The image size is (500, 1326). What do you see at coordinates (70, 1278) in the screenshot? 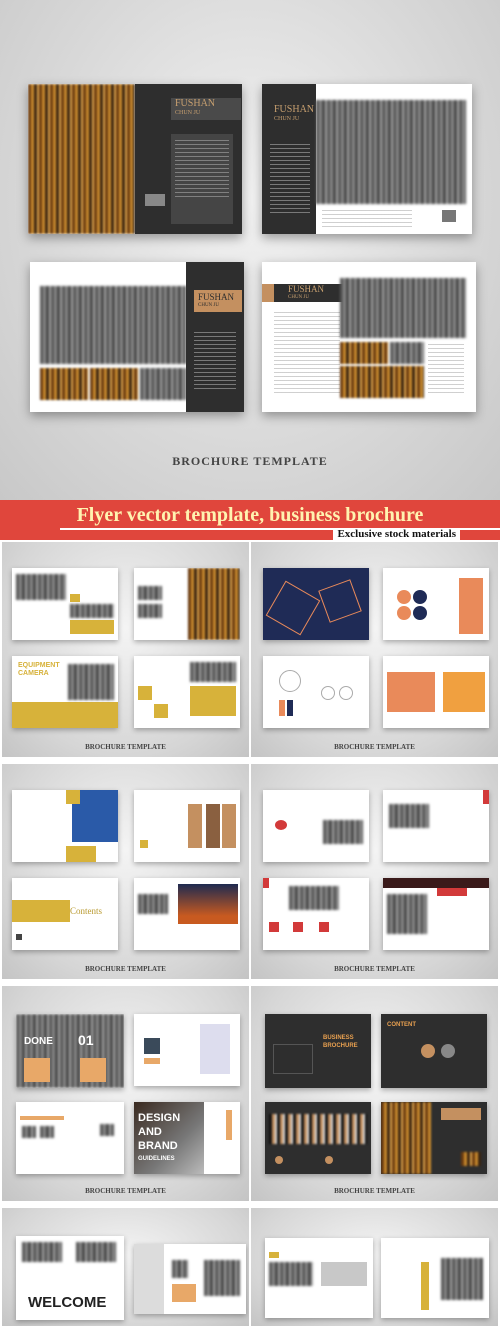
I see `mini-spread: WELCOME` at bounding box center [70, 1278].